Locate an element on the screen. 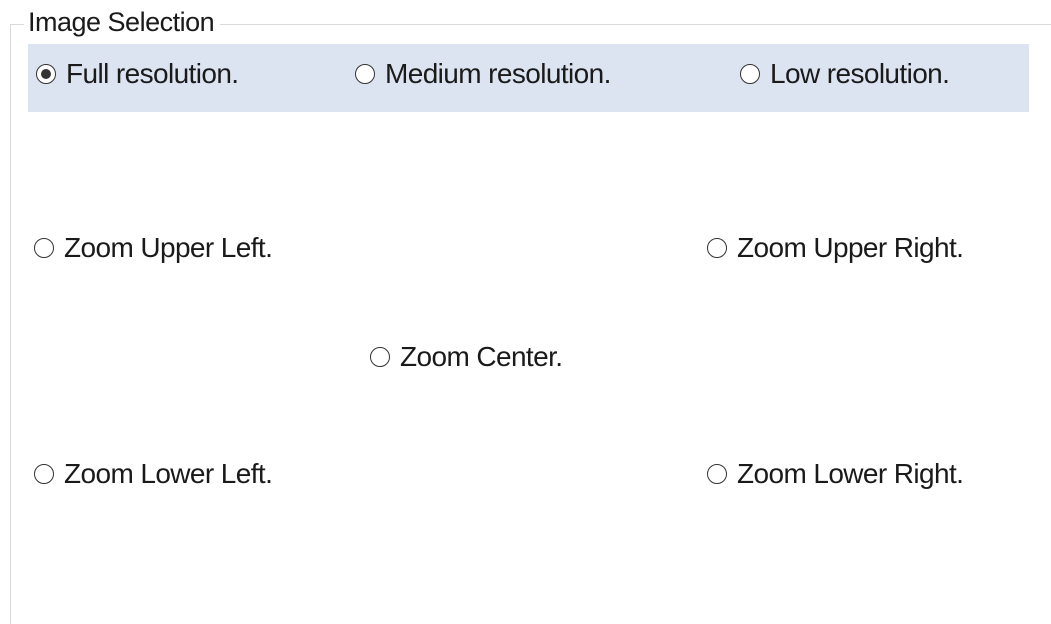 The width and height of the screenshot is (1051, 624). full-resolution-label: Full resolution. is located at coordinates (152, 73).